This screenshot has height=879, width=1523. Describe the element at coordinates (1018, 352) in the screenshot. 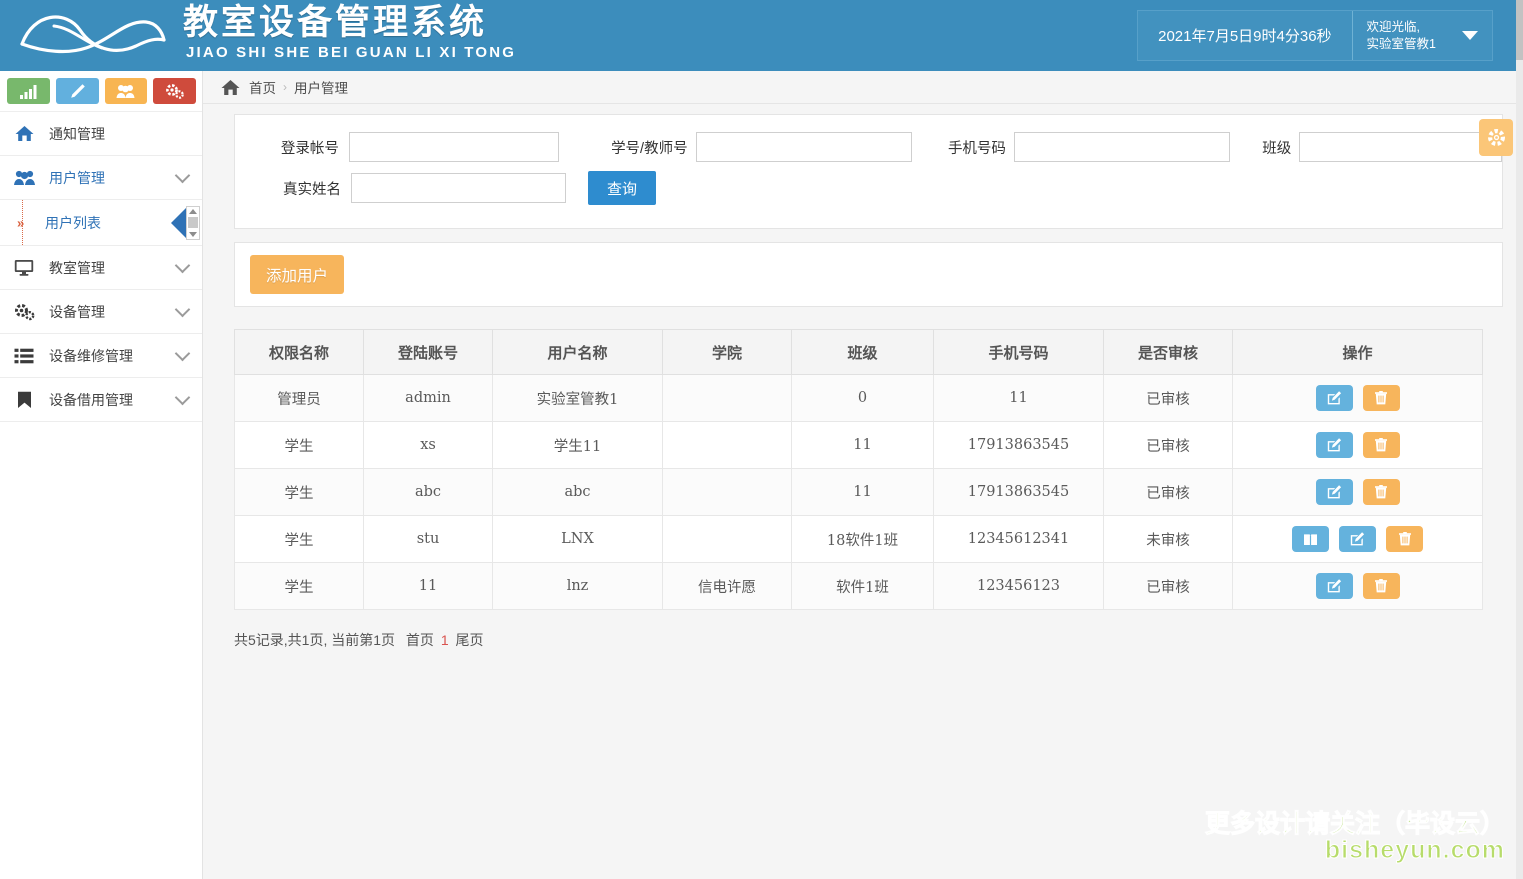

I see `column-header-phone: 手机号码` at that location.